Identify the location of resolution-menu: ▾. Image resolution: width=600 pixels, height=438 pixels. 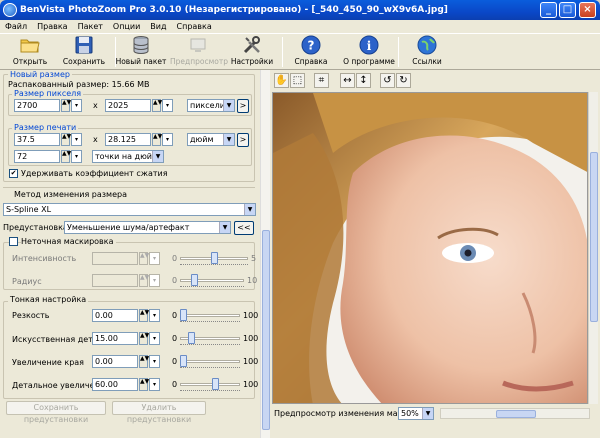
(76, 156).